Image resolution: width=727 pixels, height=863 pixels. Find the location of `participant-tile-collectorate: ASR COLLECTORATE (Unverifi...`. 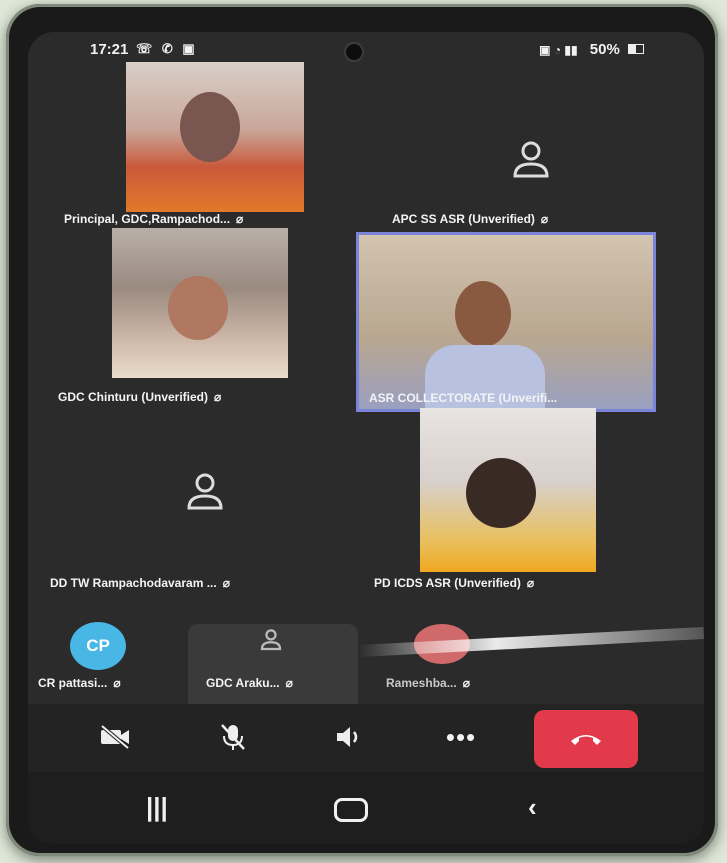

participant-tile-collectorate: ASR COLLECTORATE (Unverifi... is located at coordinates (506, 322).